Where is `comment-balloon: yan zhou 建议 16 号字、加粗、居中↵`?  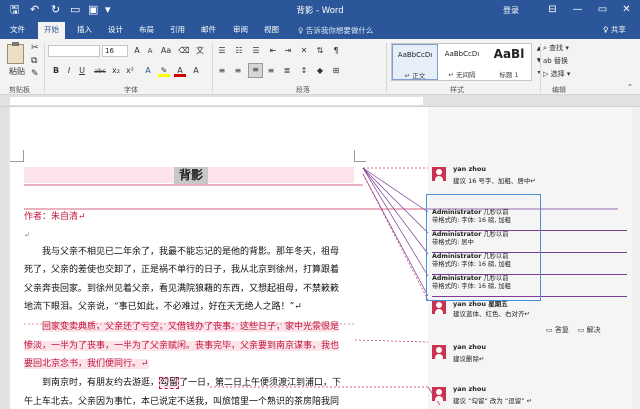 comment-balloon: yan zhou 建议 16 号字、加粗、居中↵ is located at coordinates (524, 178).